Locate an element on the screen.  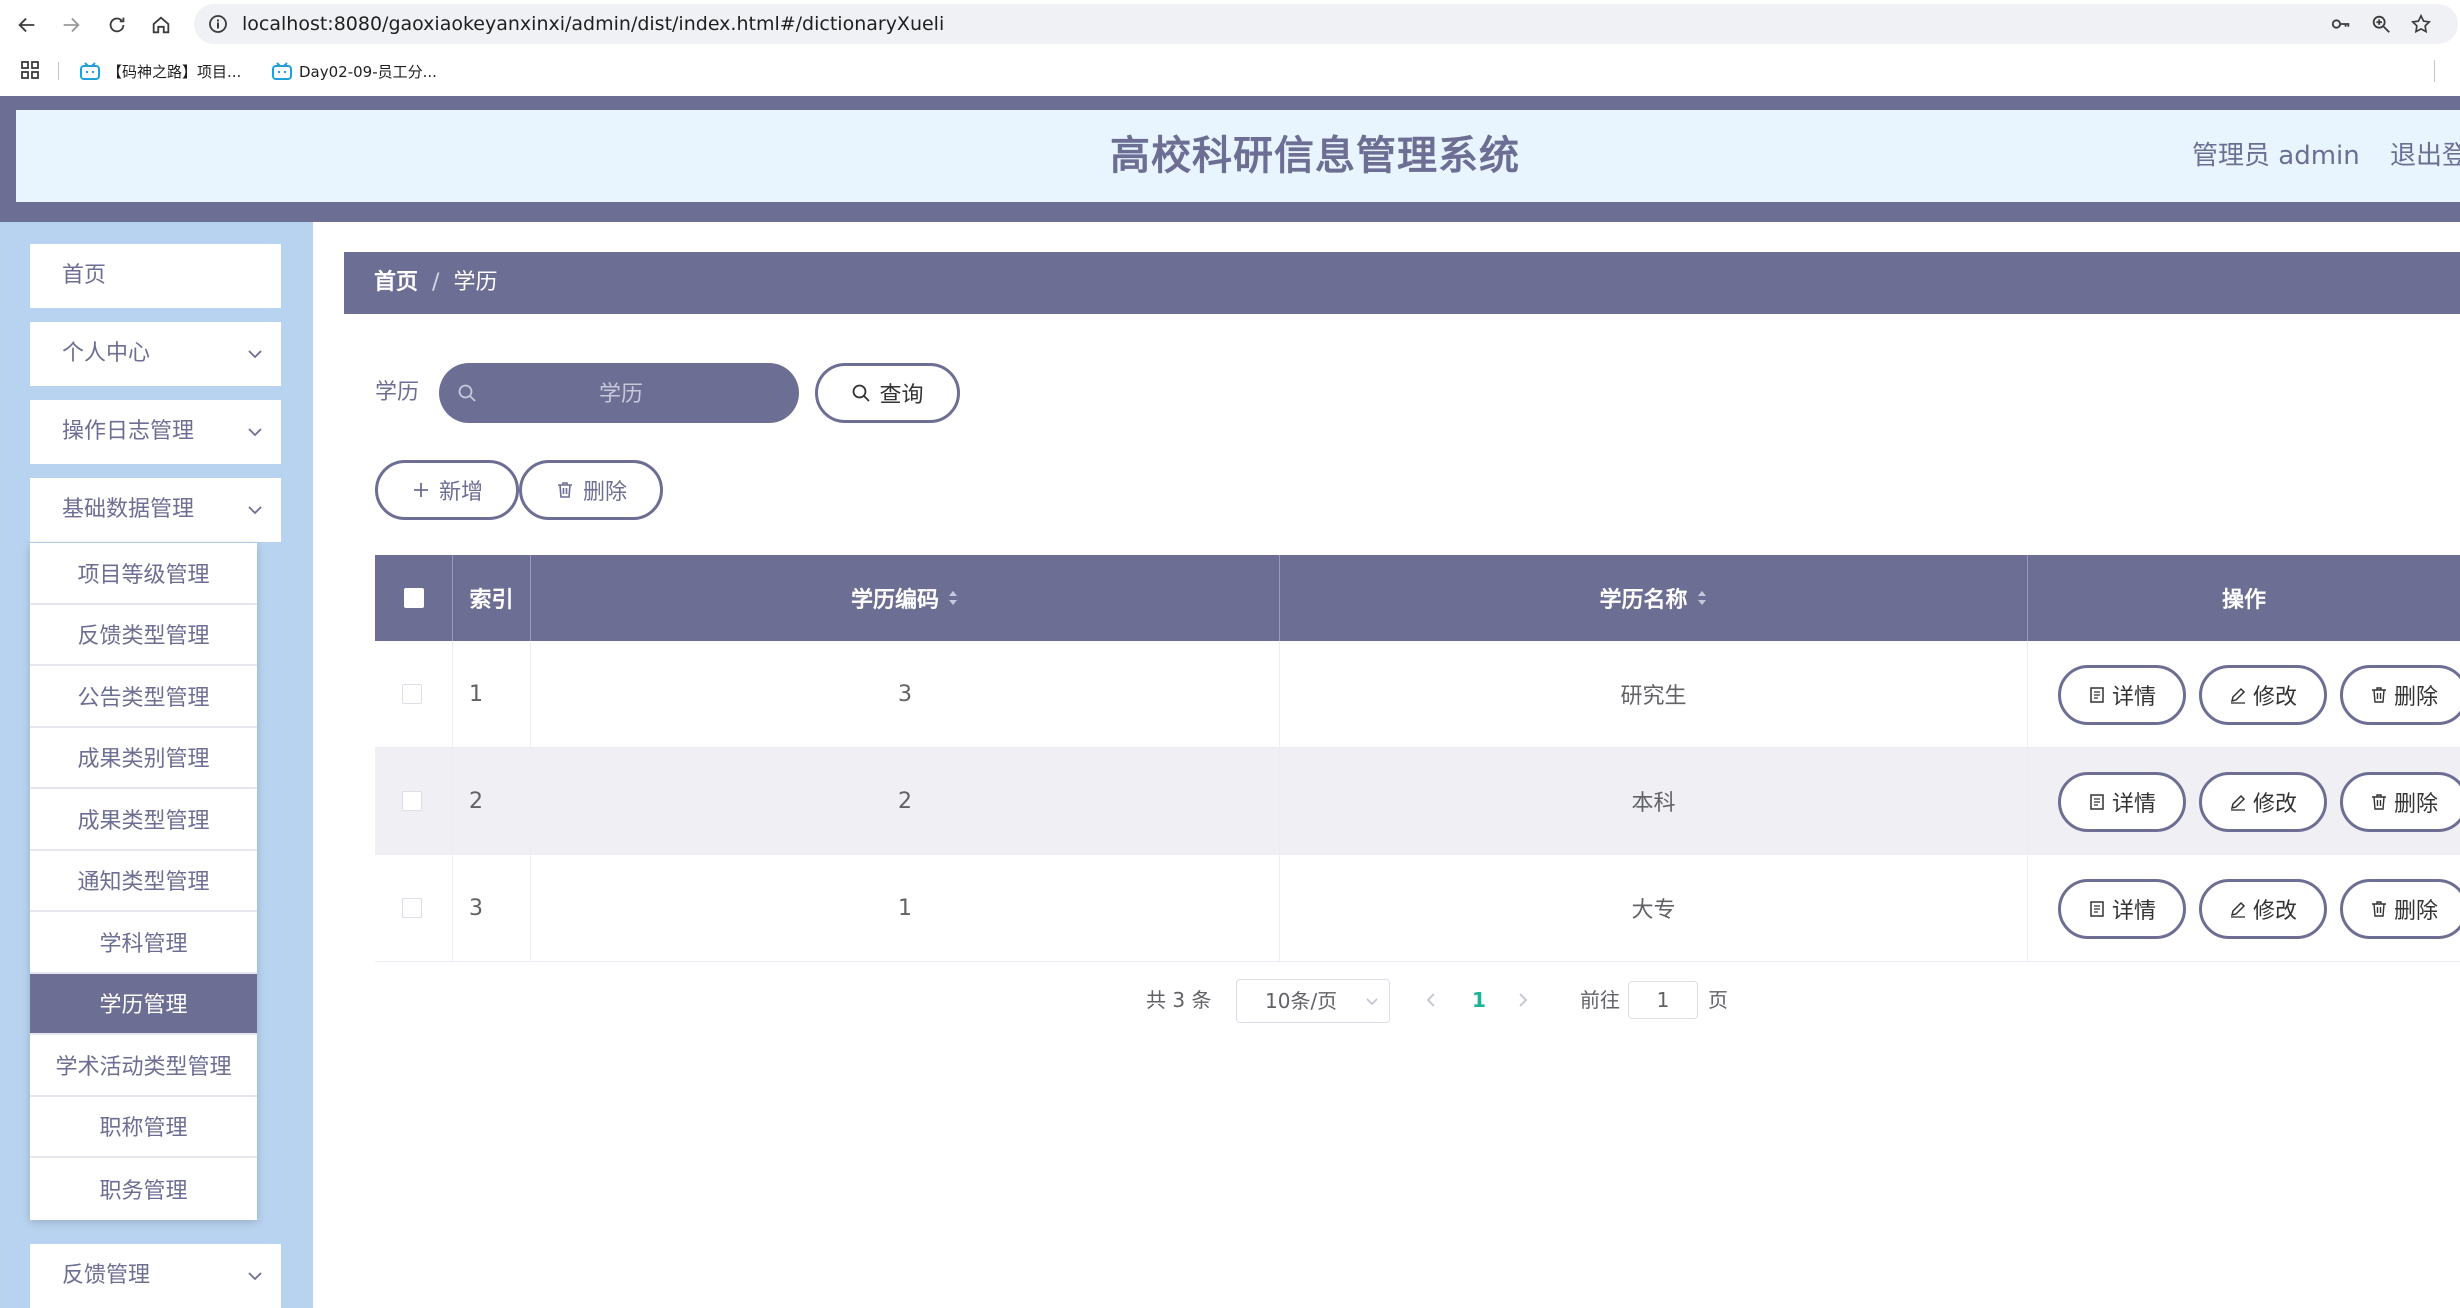
back-icon is located at coordinates (27, 25).